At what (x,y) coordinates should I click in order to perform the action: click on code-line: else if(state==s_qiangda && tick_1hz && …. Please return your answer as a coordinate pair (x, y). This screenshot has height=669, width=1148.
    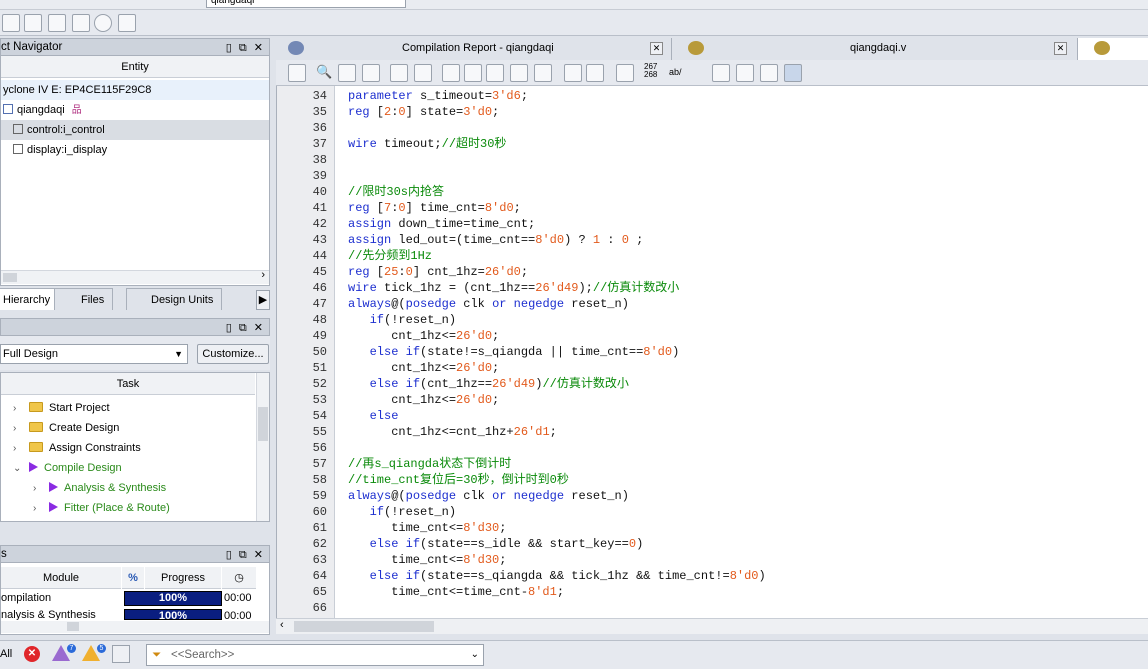
    Looking at the image, I should click on (557, 576).